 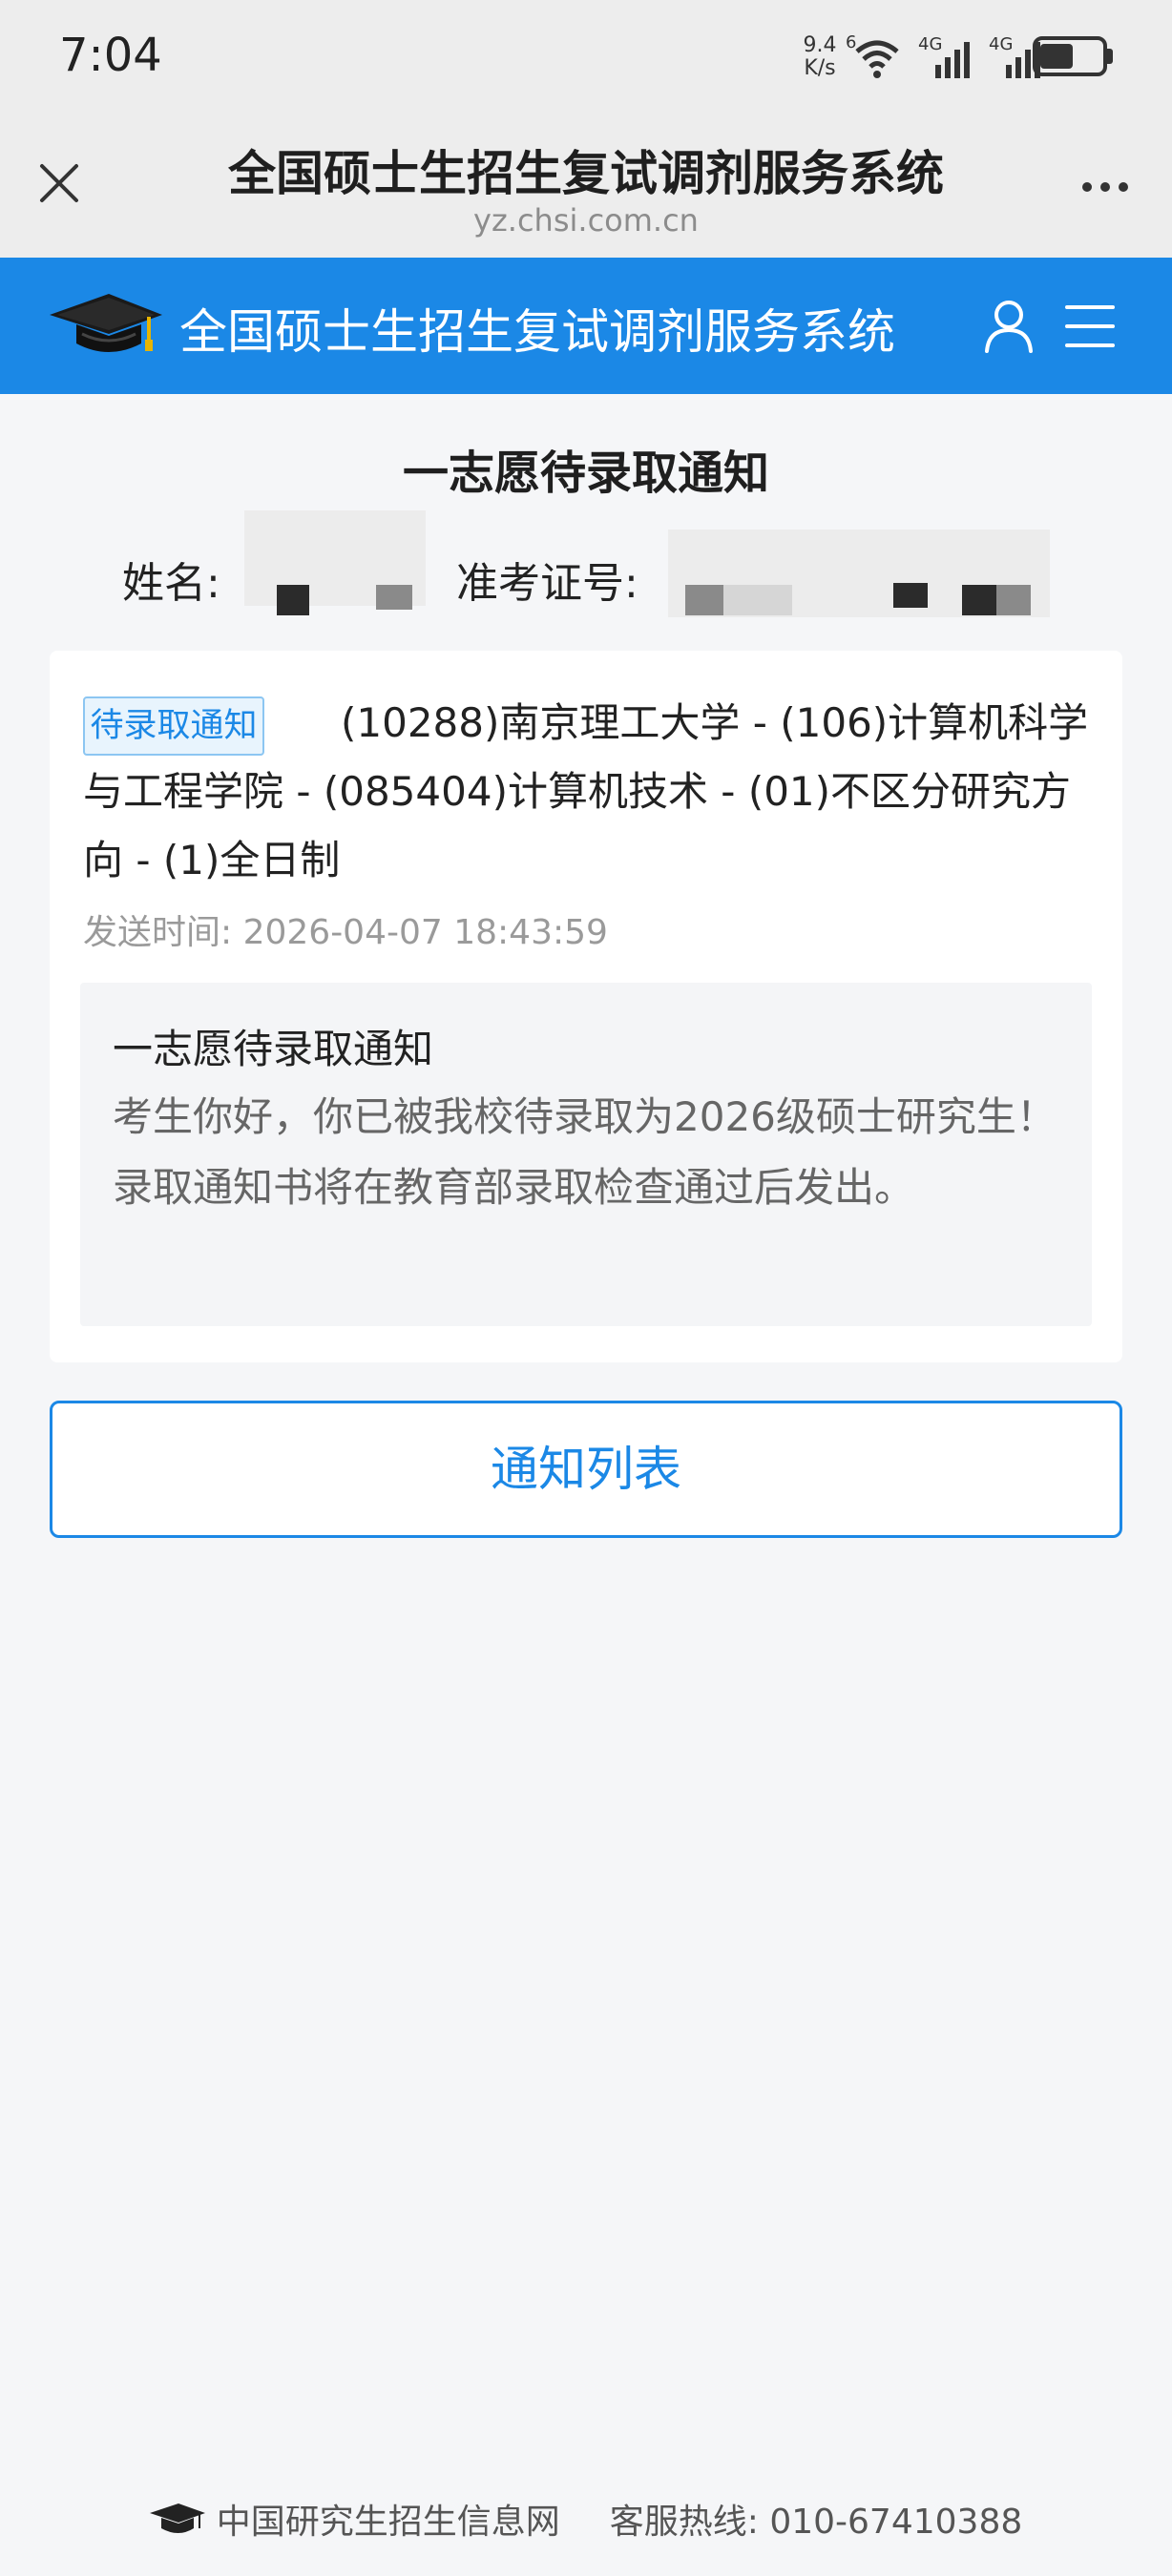 What do you see at coordinates (586, 57) in the screenshot?
I see `status-bar: 7:04 9.4 K/s 6 4G 4G` at bounding box center [586, 57].